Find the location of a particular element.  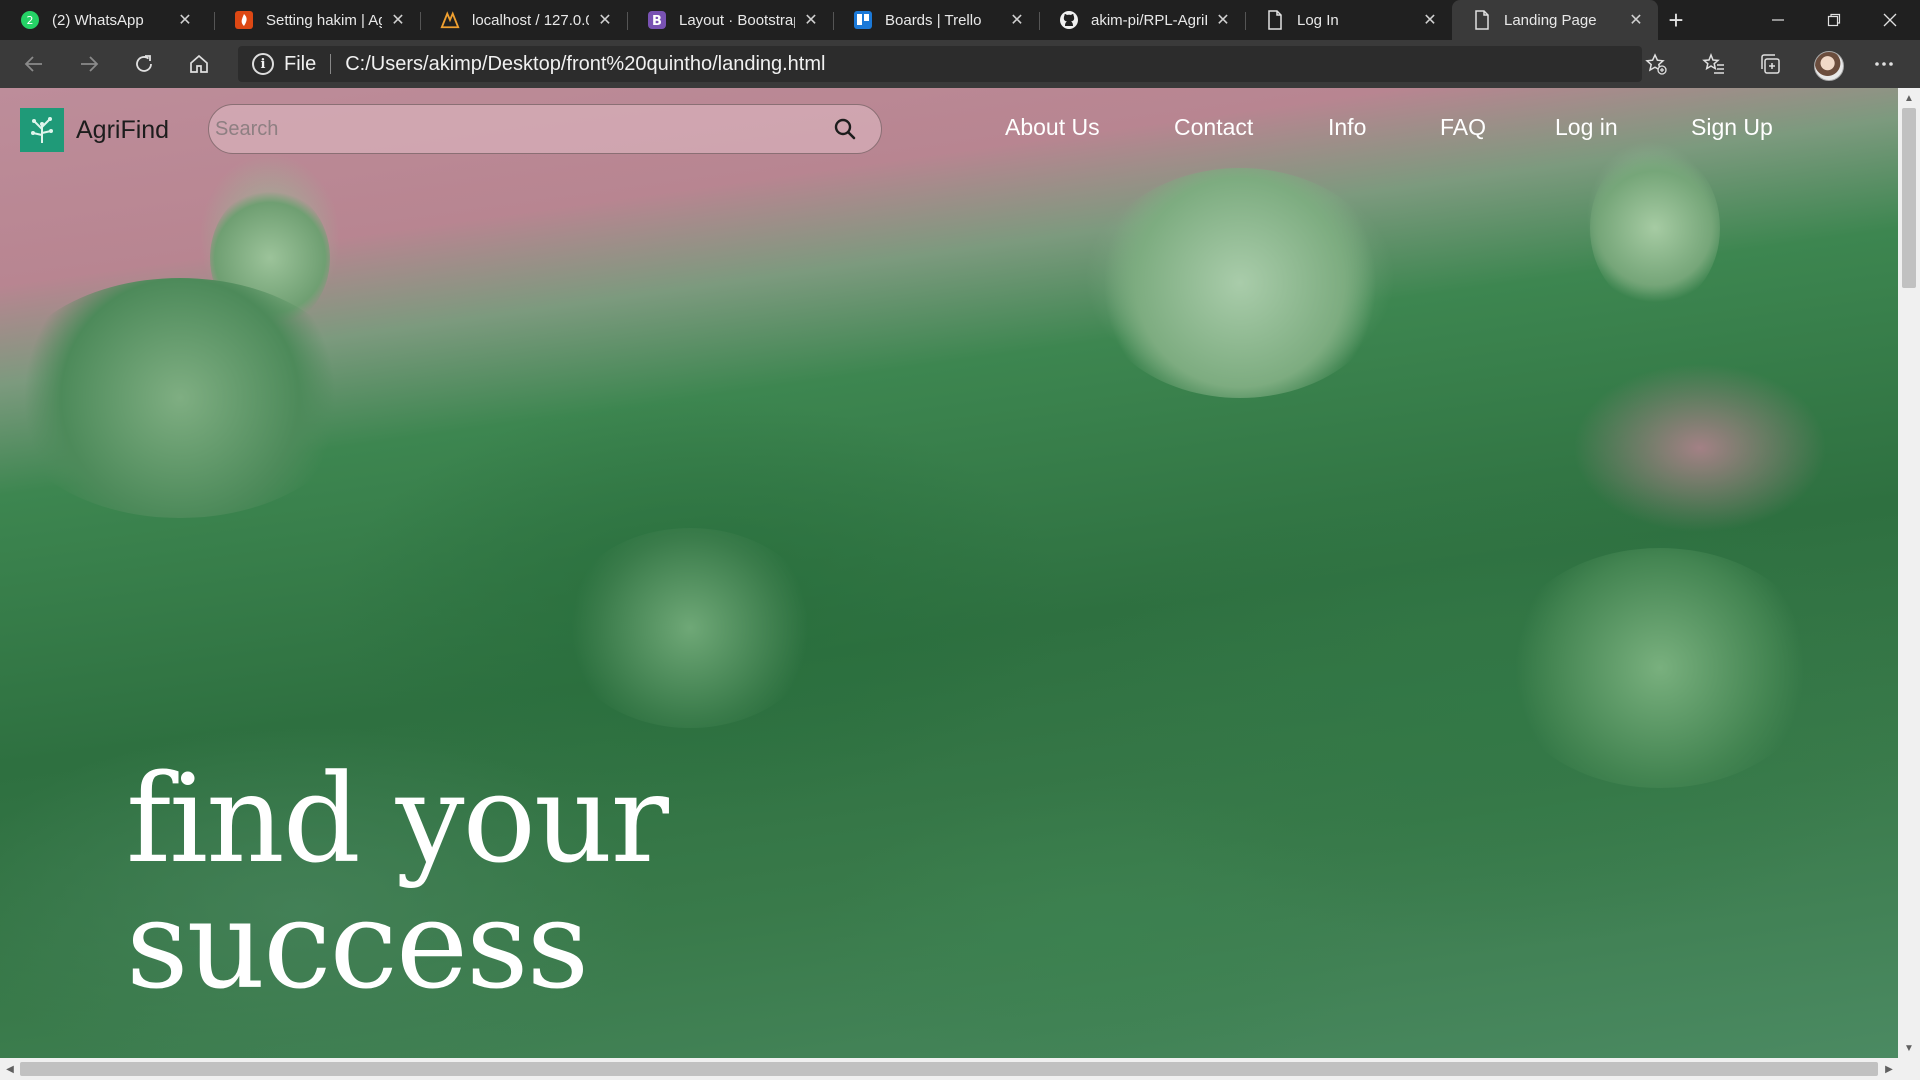

tab-whatsapp: 2 (2) WhatsApp ✕ is located at coordinates (103, 20).